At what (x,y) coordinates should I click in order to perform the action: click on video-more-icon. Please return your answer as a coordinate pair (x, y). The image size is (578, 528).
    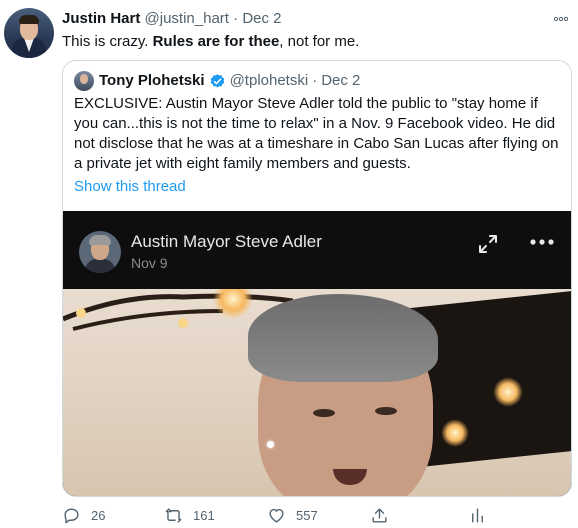
    Looking at the image, I should click on (542, 242).